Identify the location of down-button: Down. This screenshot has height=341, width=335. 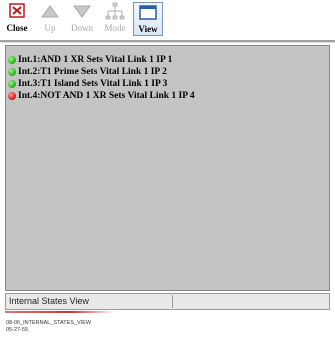
(82, 19).